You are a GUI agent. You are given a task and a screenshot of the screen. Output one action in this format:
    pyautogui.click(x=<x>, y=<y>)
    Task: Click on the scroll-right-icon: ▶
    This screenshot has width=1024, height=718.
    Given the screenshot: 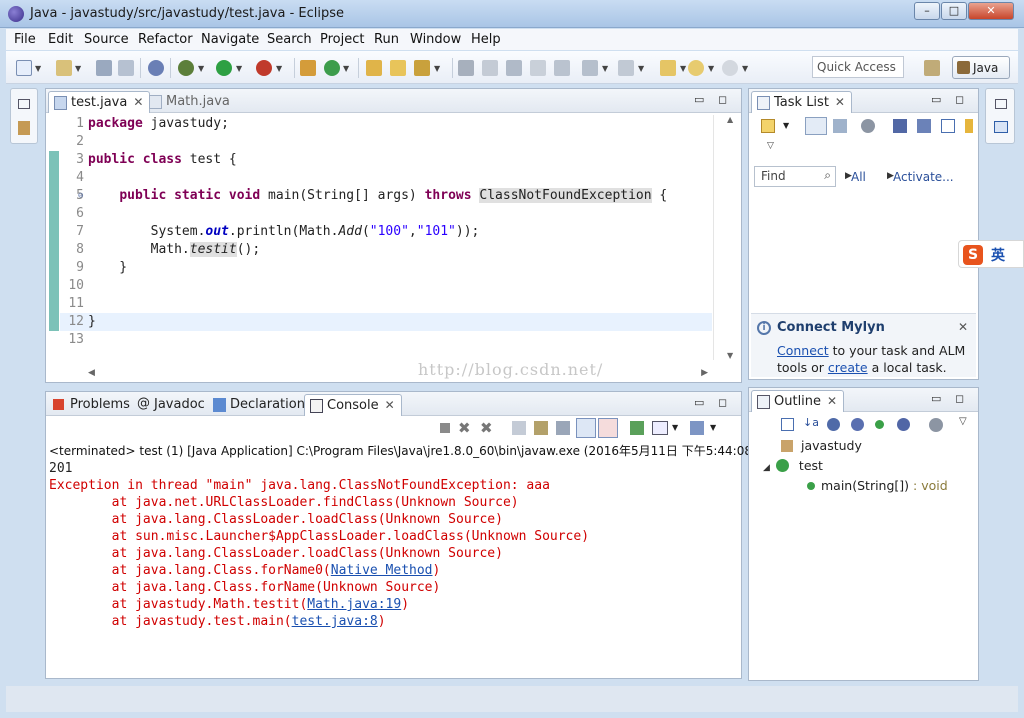 What is the action you would take?
    pyautogui.click(x=704, y=373)
    